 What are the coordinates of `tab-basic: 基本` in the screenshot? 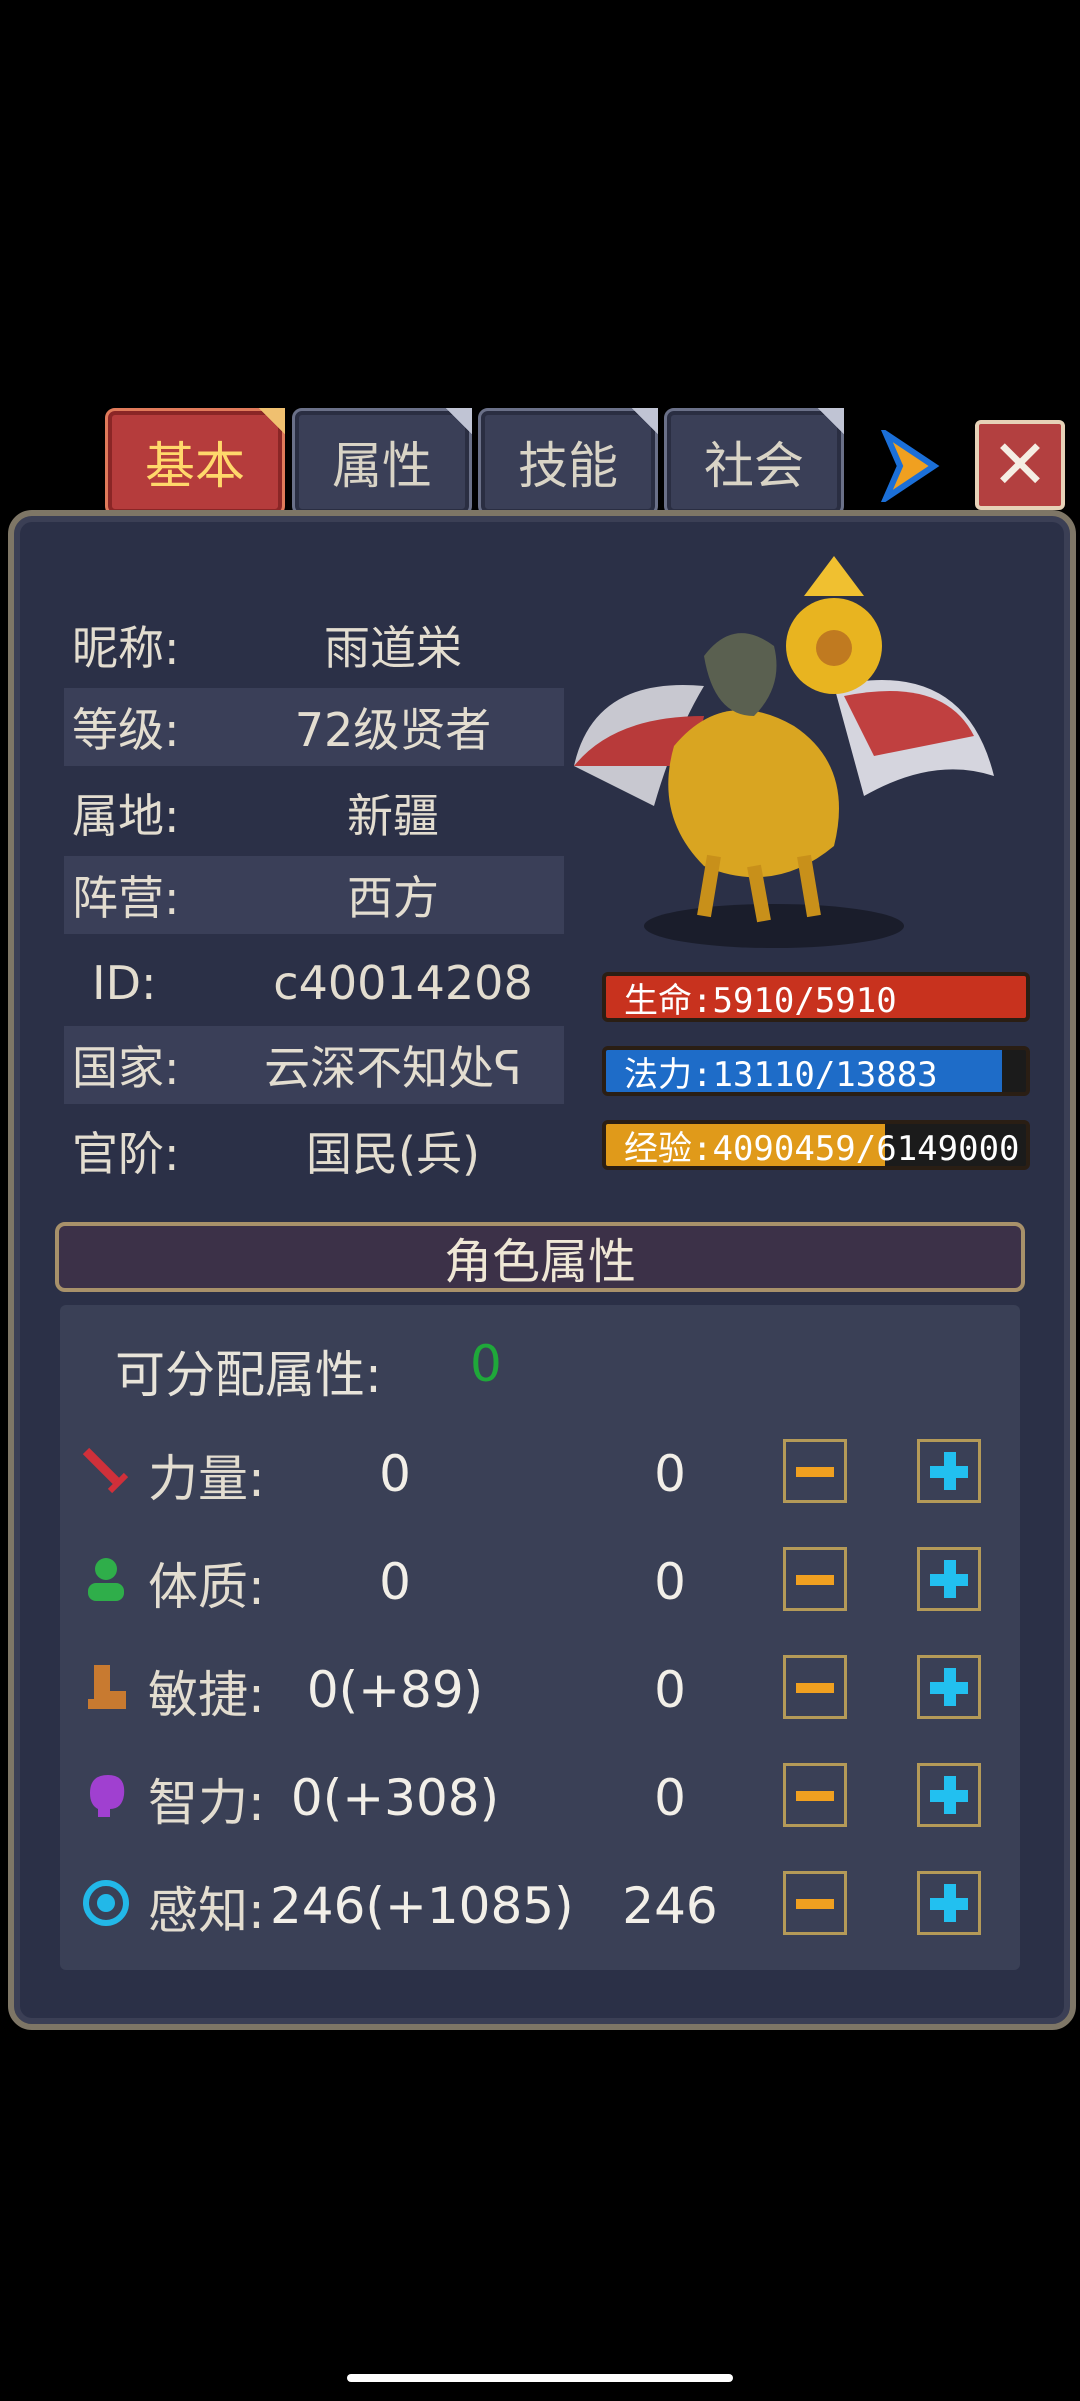 It's located at (195, 462).